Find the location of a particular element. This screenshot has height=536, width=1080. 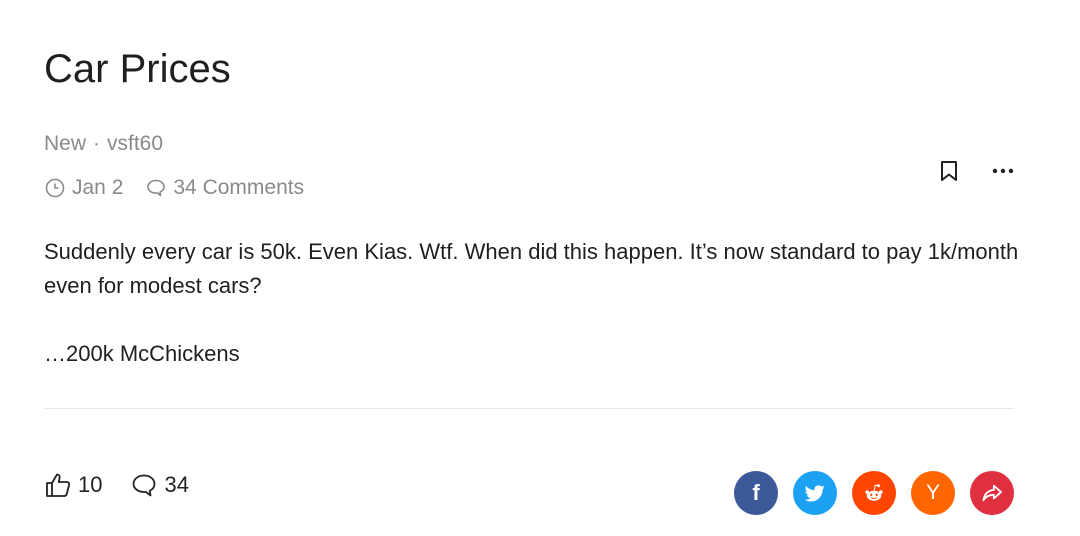

post-meta: New · vsft60 is located at coordinates (103, 144).